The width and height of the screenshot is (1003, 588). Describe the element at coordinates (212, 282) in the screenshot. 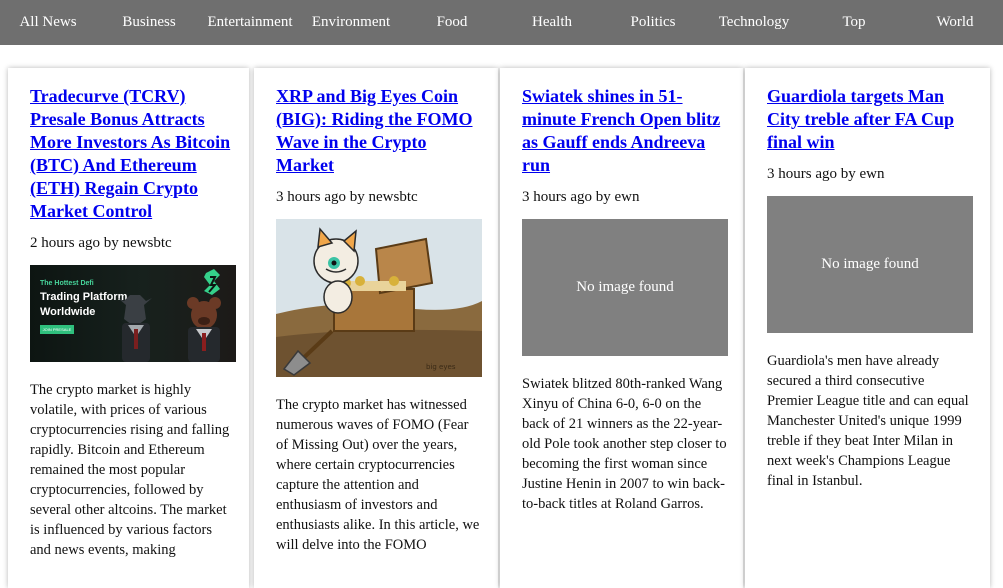

I see `tradecurve-logo-icon` at that location.